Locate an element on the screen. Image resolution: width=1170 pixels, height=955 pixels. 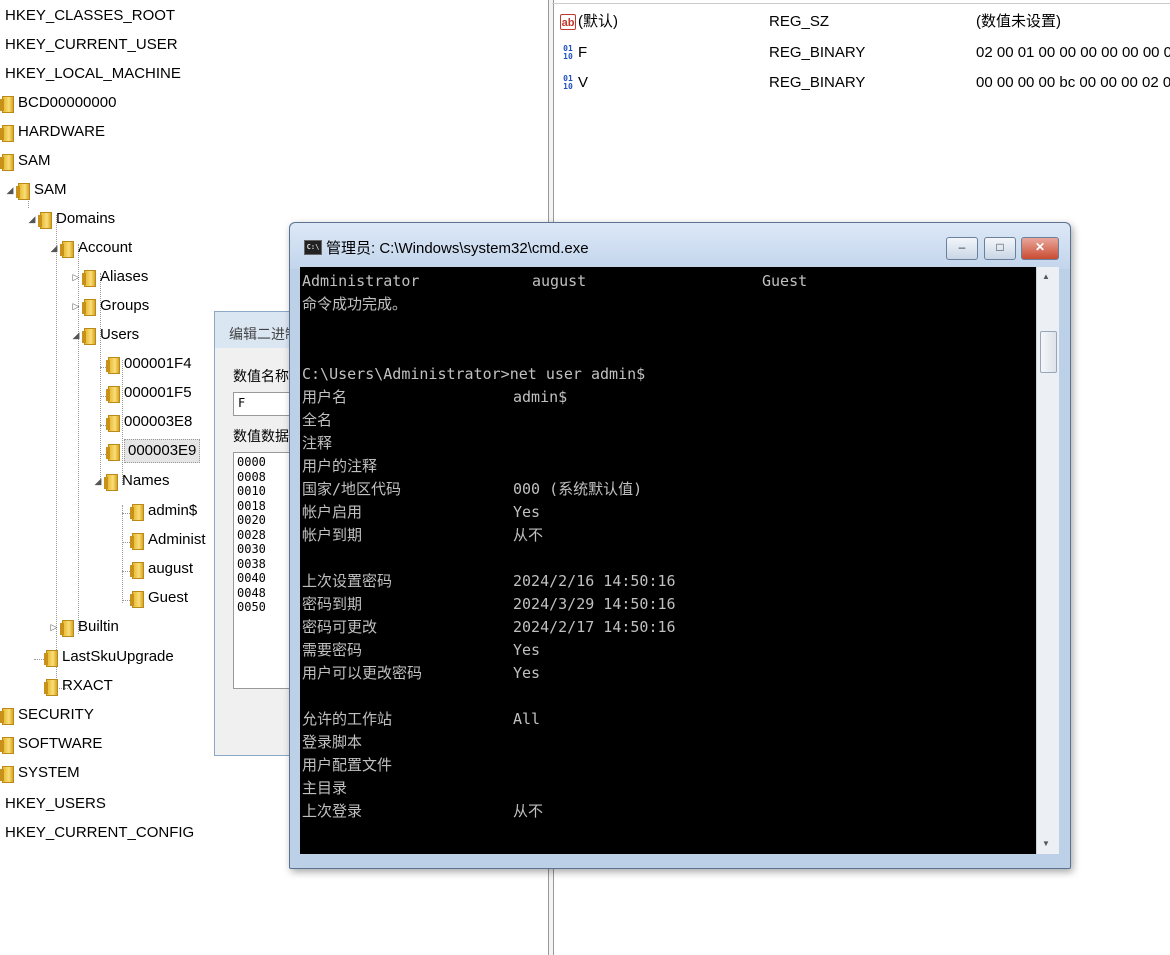
tree-line is located at coordinates (122, 554).